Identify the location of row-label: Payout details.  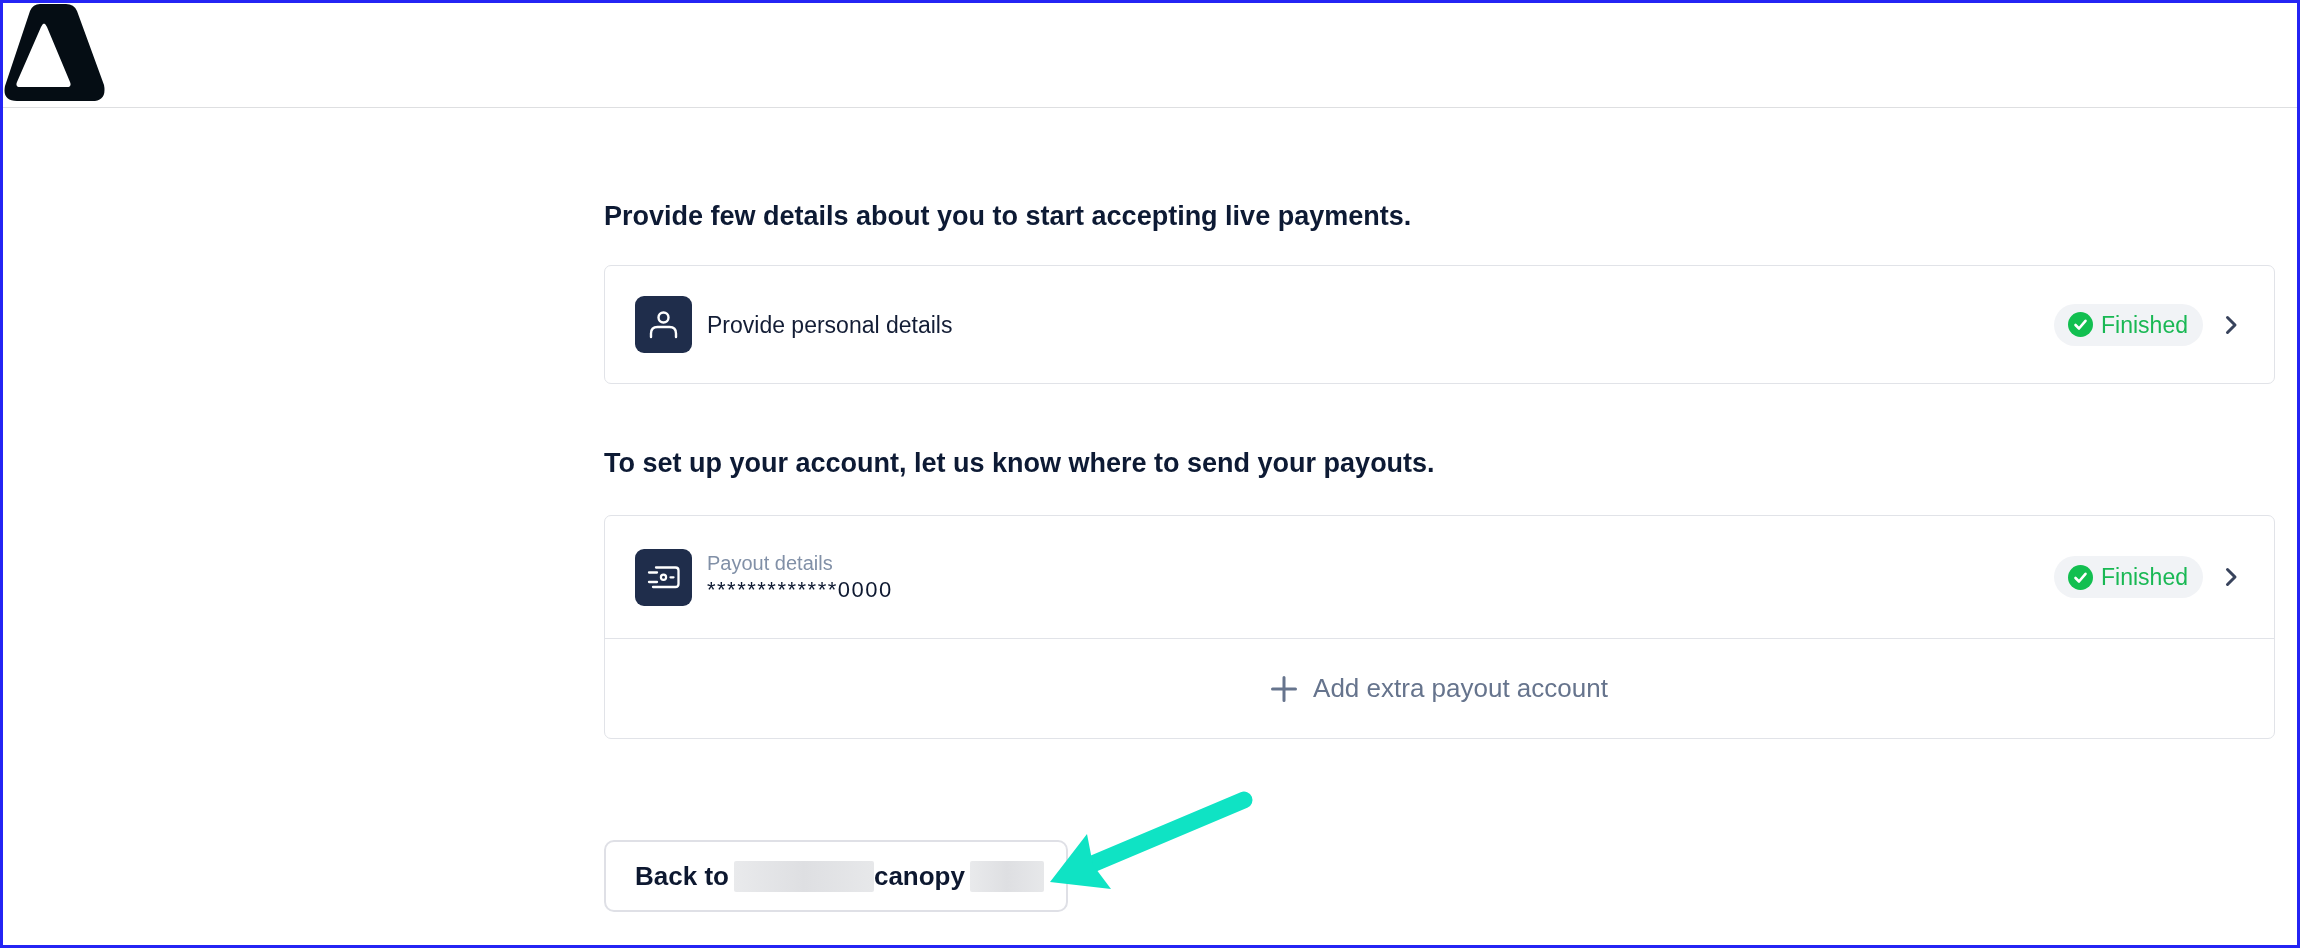
(770, 563).